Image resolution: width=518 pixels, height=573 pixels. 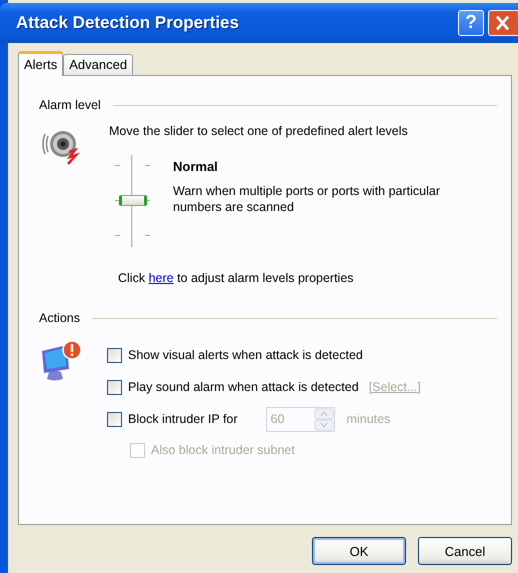 What do you see at coordinates (307, 199) in the screenshot?
I see `level-description: Warn when multiple ports or ports with particular numbers are scanned` at bounding box center [307, 199].